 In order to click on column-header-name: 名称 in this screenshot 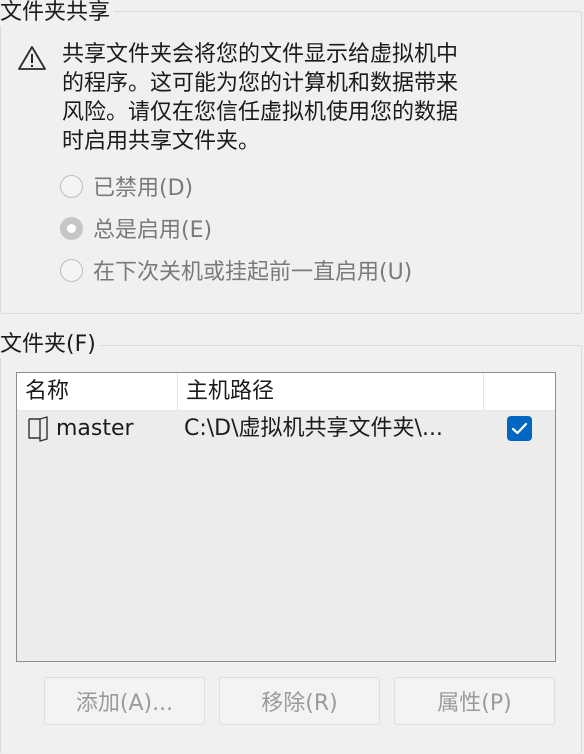, I will do `click(97, 392)`.